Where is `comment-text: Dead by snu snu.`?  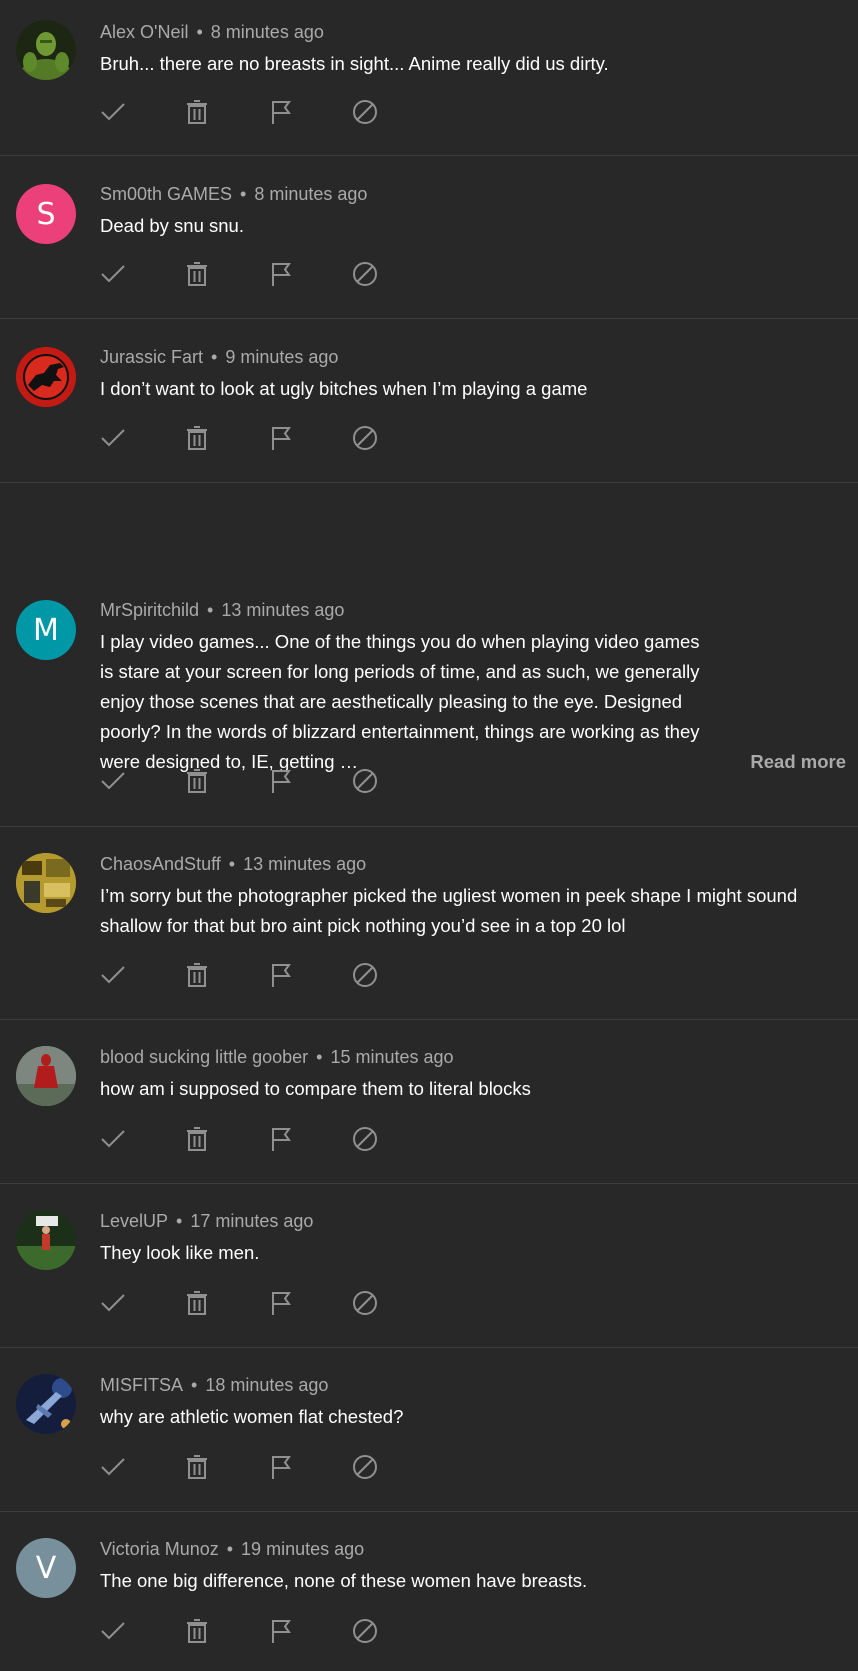 comment-text: Dead by snu snu. is located at coordinates (172, 225).